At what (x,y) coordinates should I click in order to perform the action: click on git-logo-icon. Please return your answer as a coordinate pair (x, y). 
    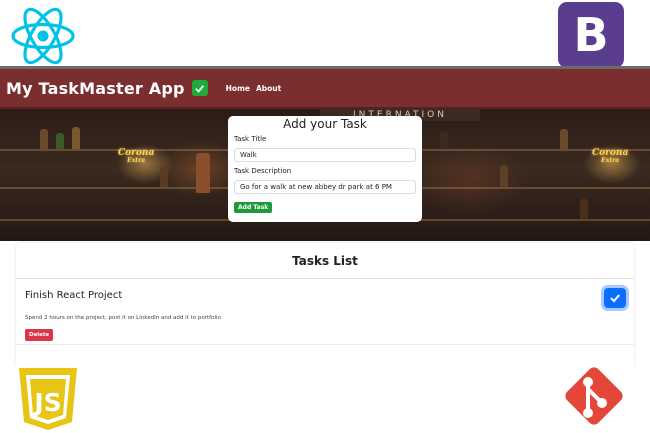
    Looking at the image, I should click on (594, 396).